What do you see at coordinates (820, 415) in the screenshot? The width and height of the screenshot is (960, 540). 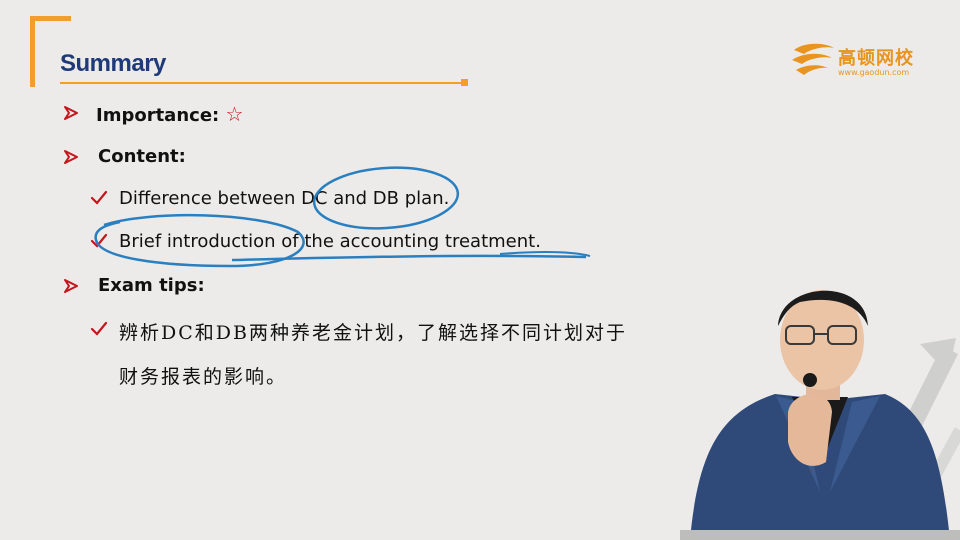 I see `presenter-image` at bounding box center [820, 415].